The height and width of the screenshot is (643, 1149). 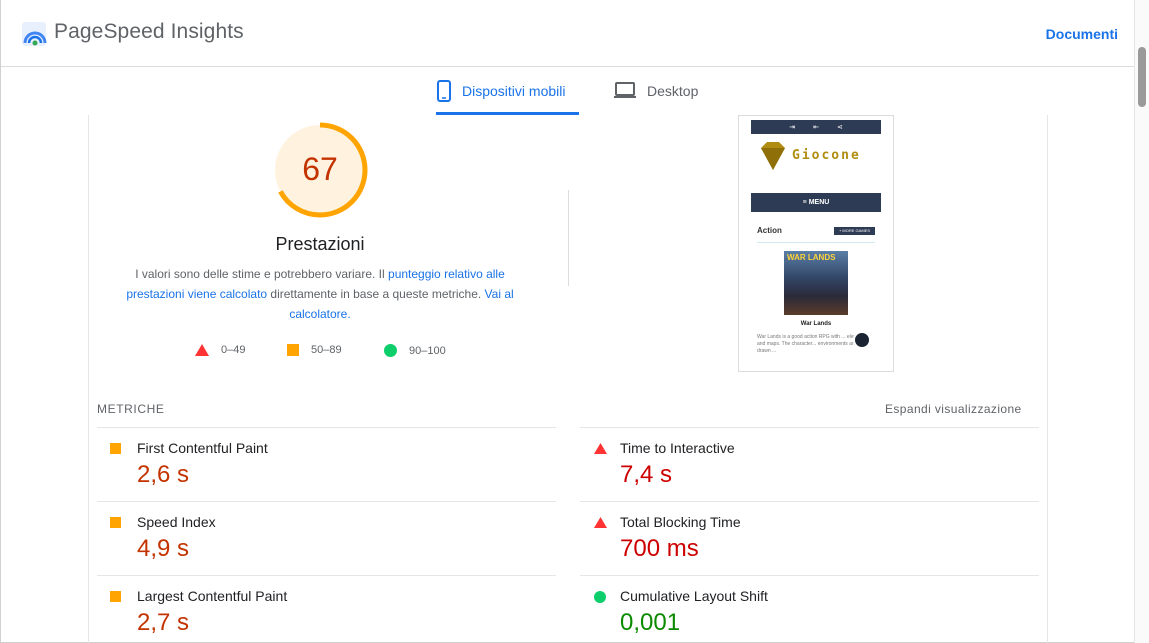 I want to click on laptop-icon, so click(x=625, y=90).